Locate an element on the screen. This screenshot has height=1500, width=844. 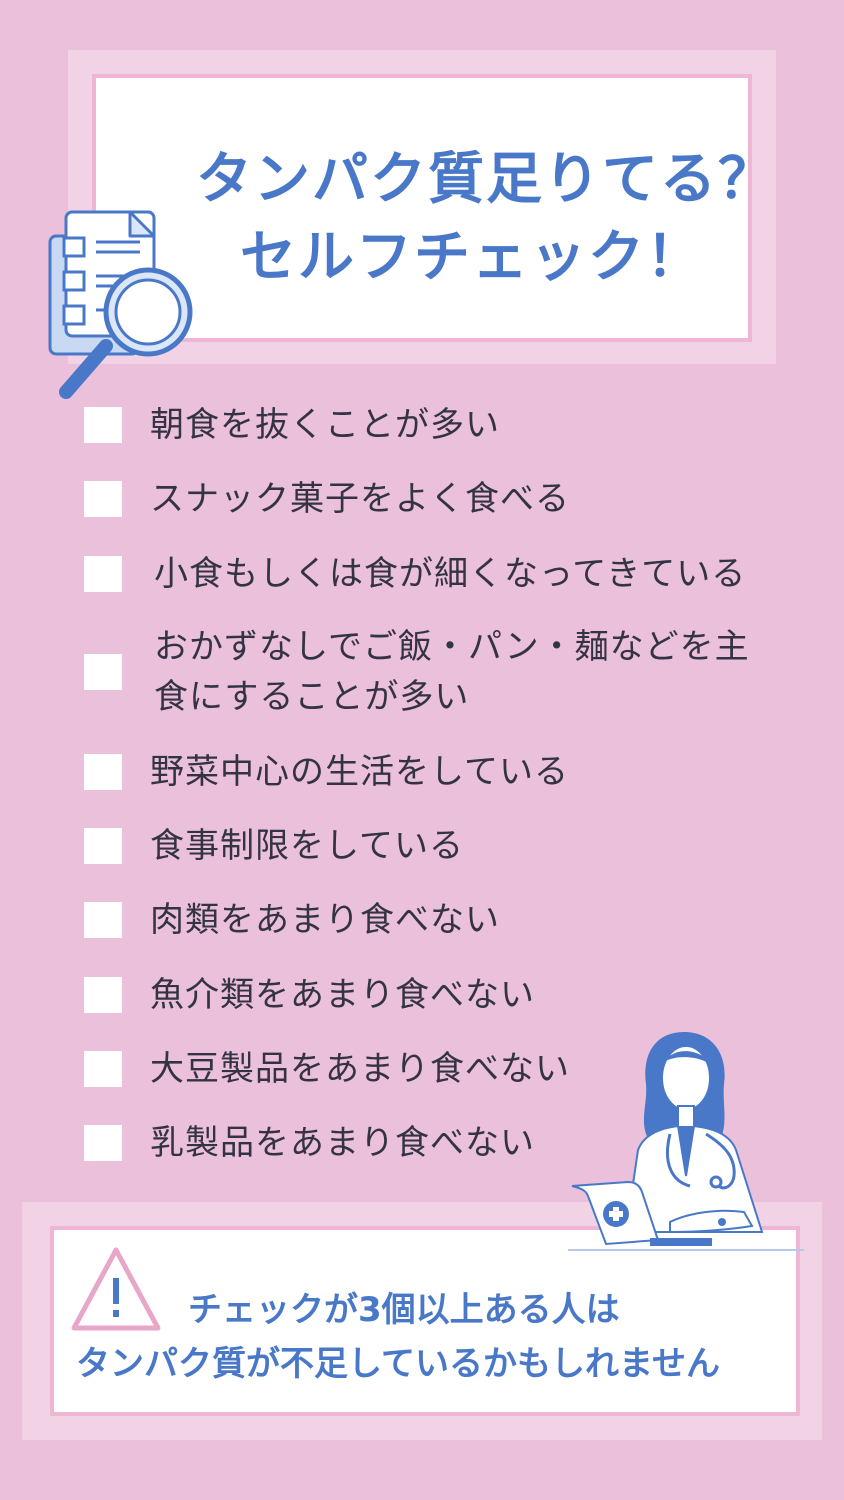
list-item: 朝食を抜くことが多い is located at coordinates (292, 425).